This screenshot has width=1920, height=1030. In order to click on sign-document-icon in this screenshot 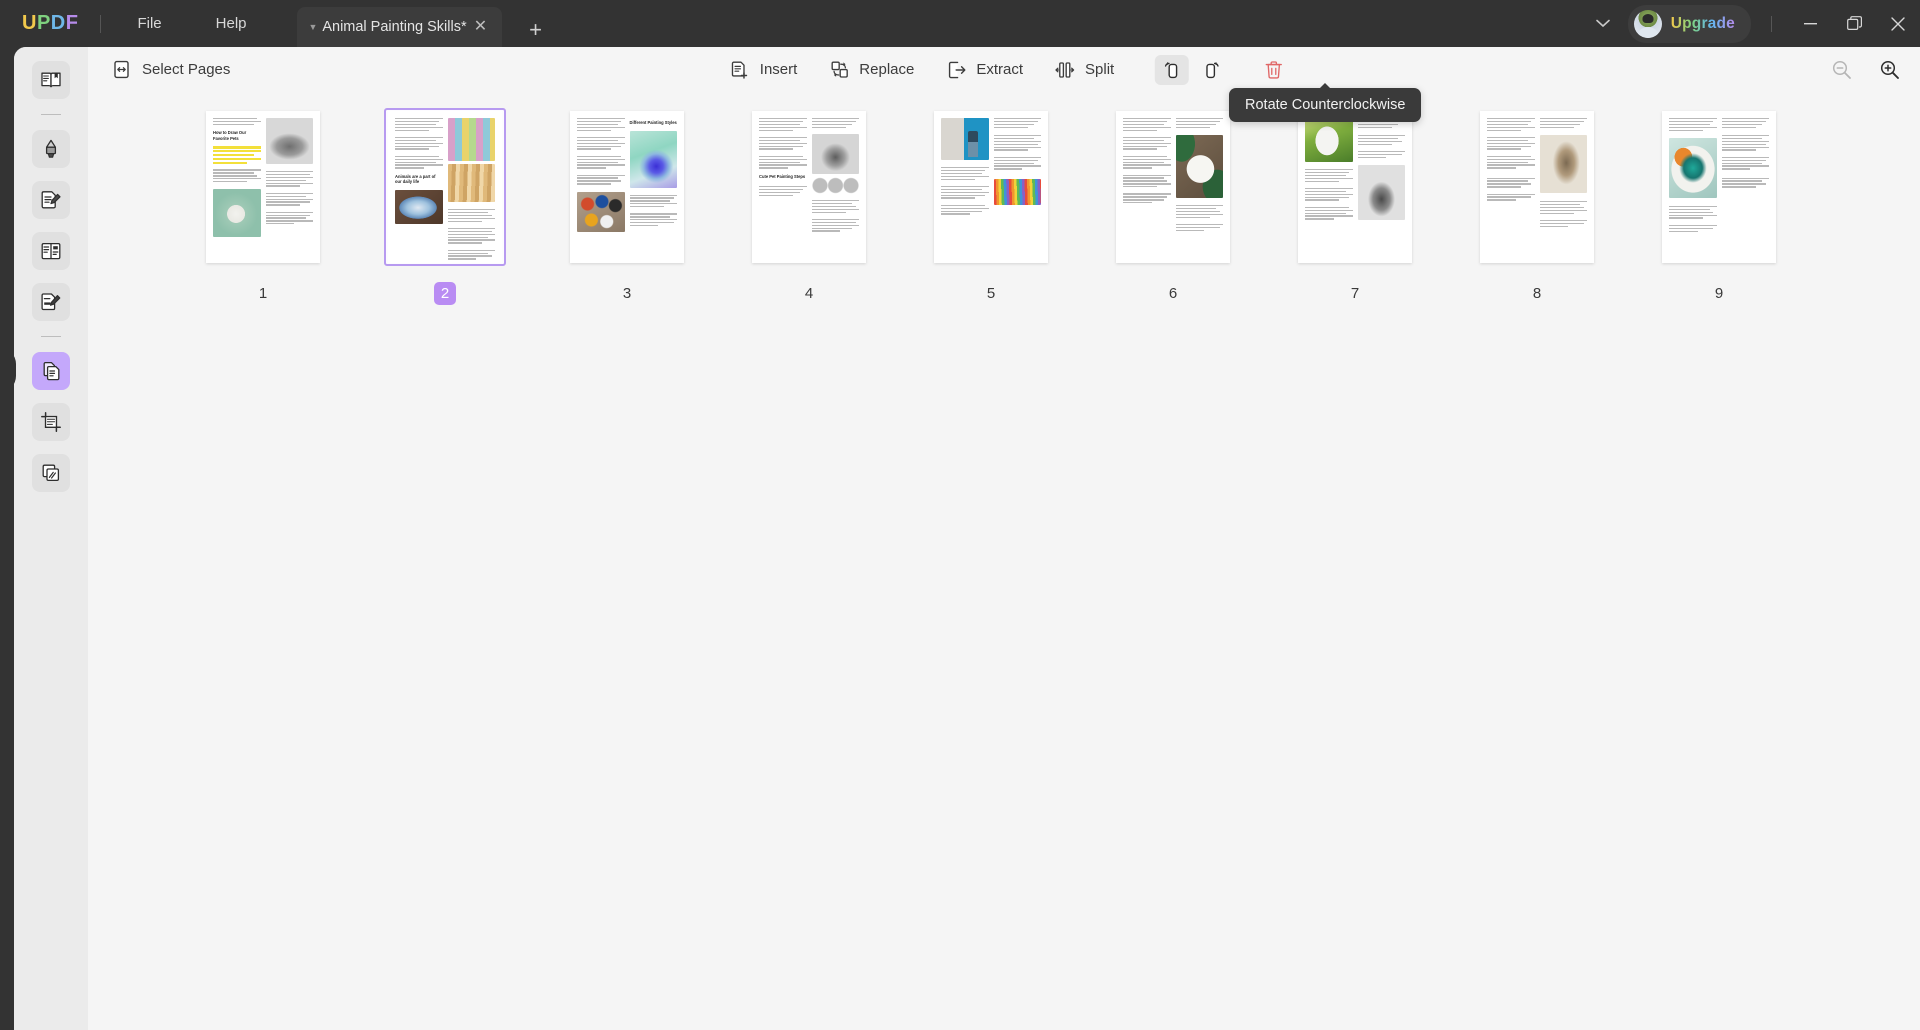, I will do `click(51, 302)`.